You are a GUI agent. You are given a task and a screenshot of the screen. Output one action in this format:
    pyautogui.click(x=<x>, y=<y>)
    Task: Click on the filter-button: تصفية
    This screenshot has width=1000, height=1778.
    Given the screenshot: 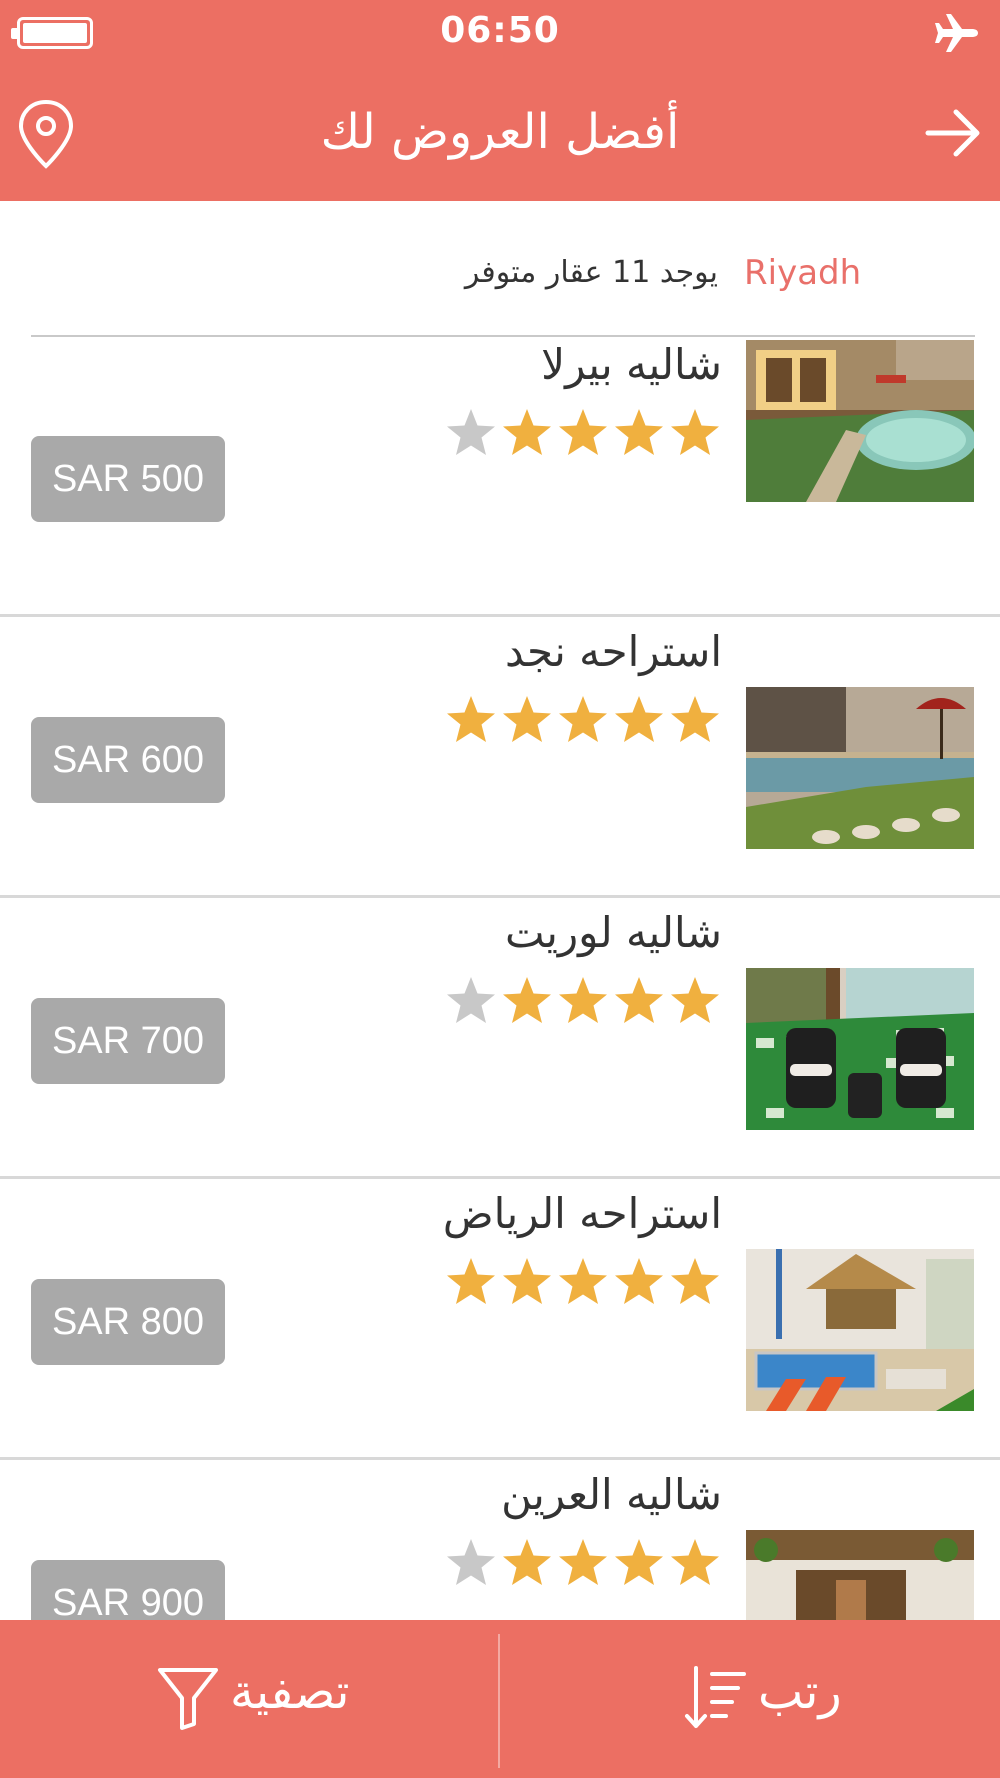 What is the action you would take?
    pyautogui.click(x=249, y=1699)
    